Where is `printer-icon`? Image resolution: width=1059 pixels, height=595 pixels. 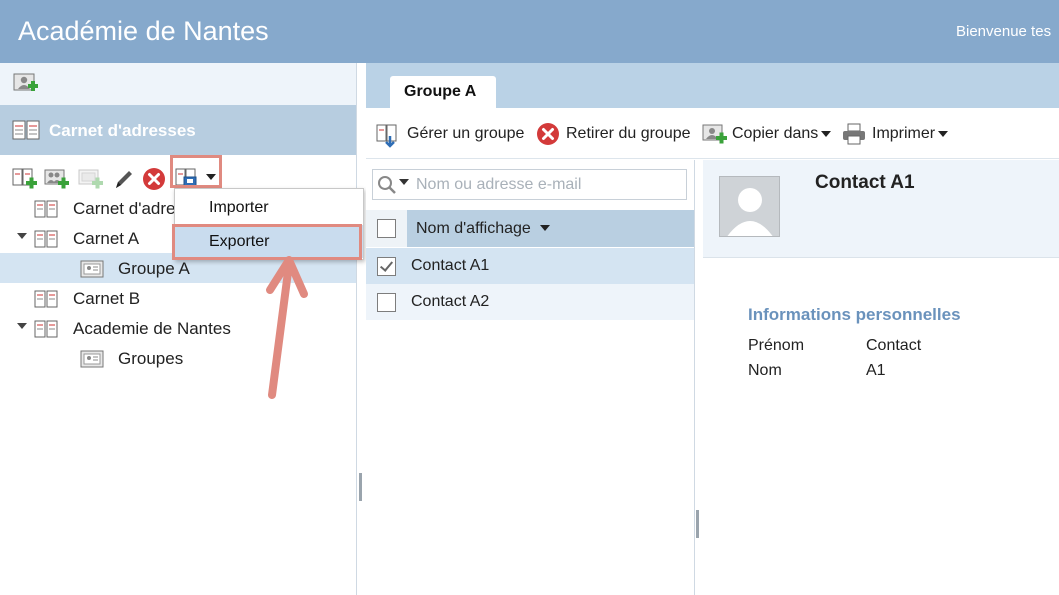 printer-icon is located at coordinates (854, 134).